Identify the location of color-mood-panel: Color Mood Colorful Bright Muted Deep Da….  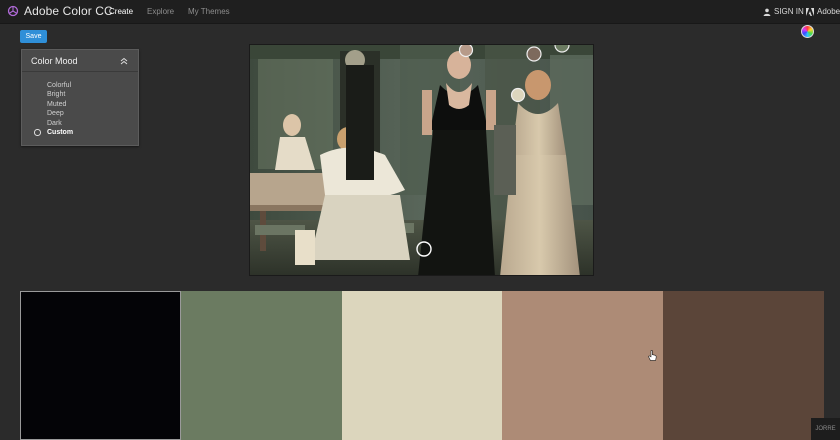
(80, 97).